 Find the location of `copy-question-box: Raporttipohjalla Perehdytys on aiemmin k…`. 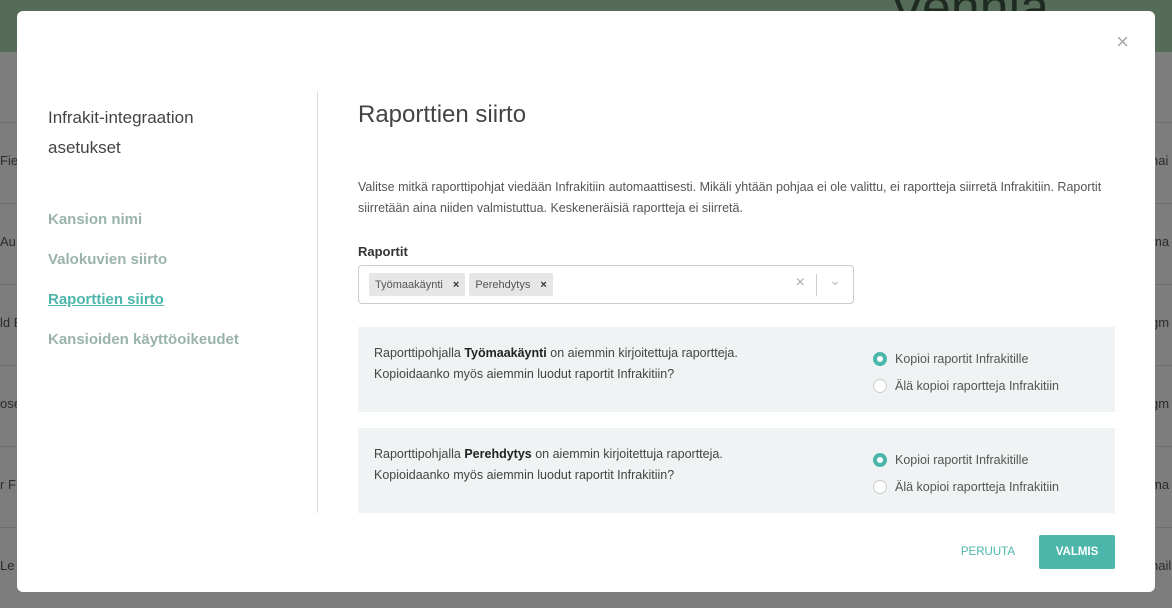

copy-question-box: Raporttipohjalla Perehdytys on aiemmin k… is located at coordinates (736, 470).